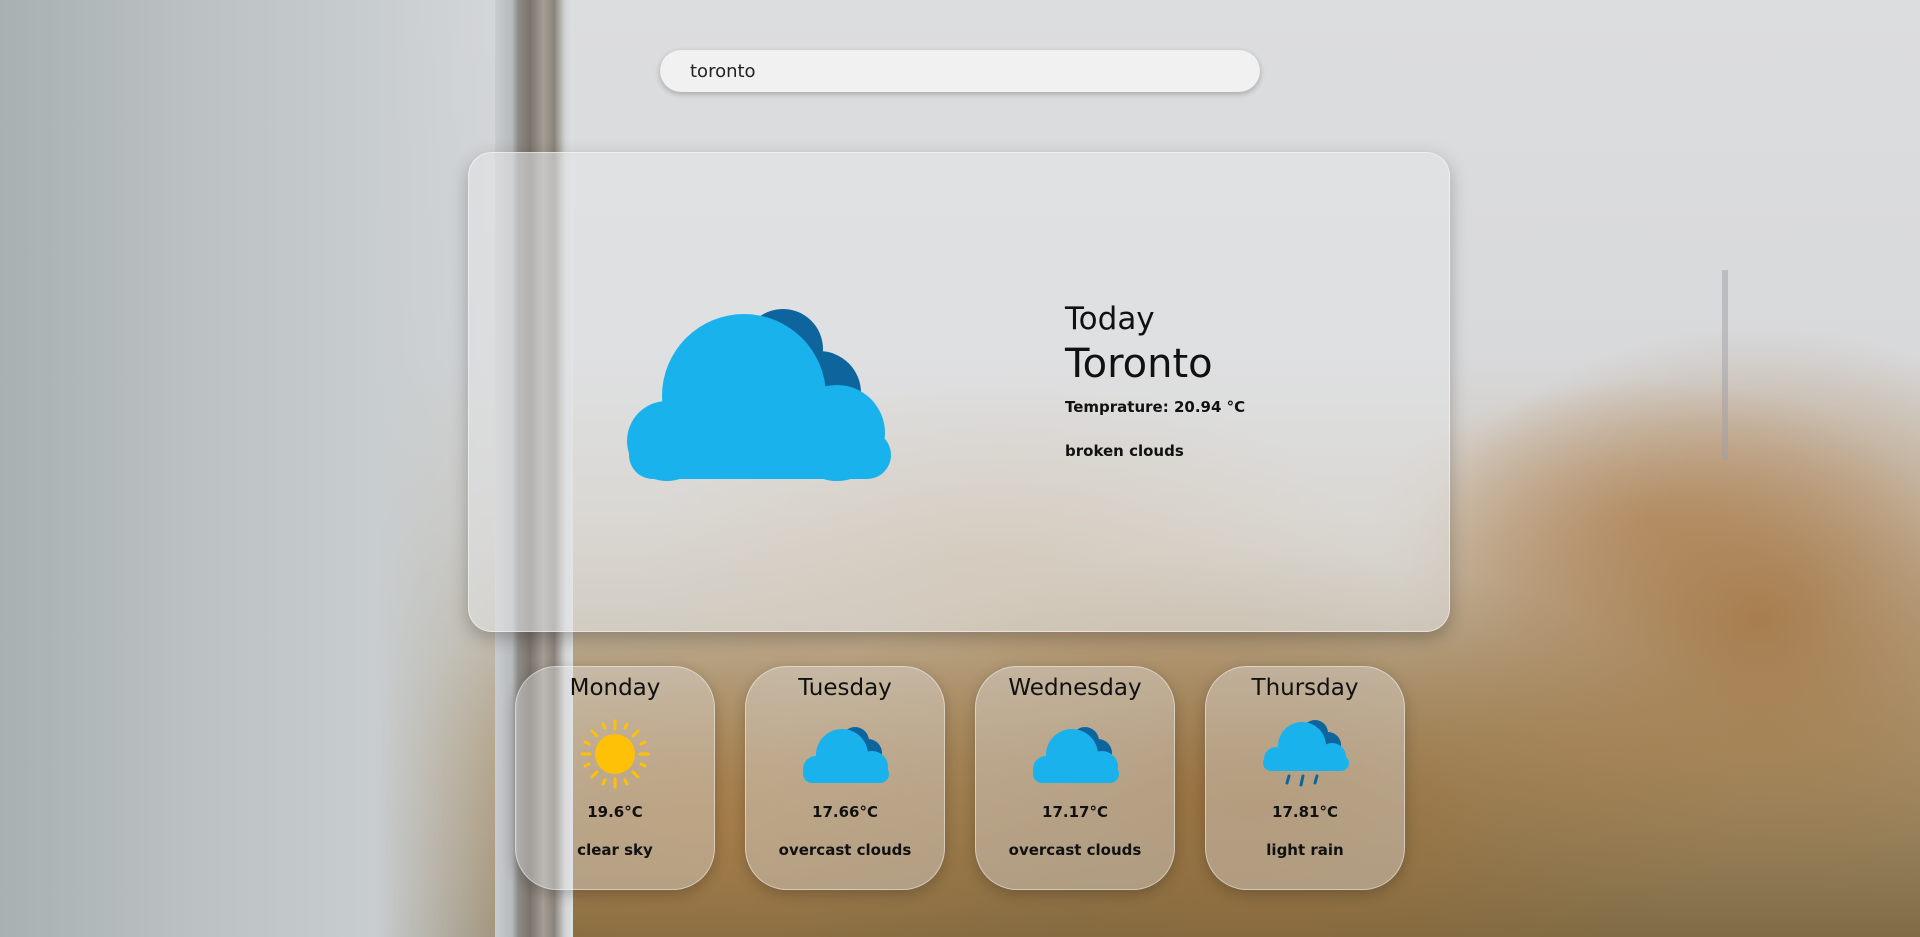  I want to click on forecast-temp: 17.66°C, so click(845, 811).